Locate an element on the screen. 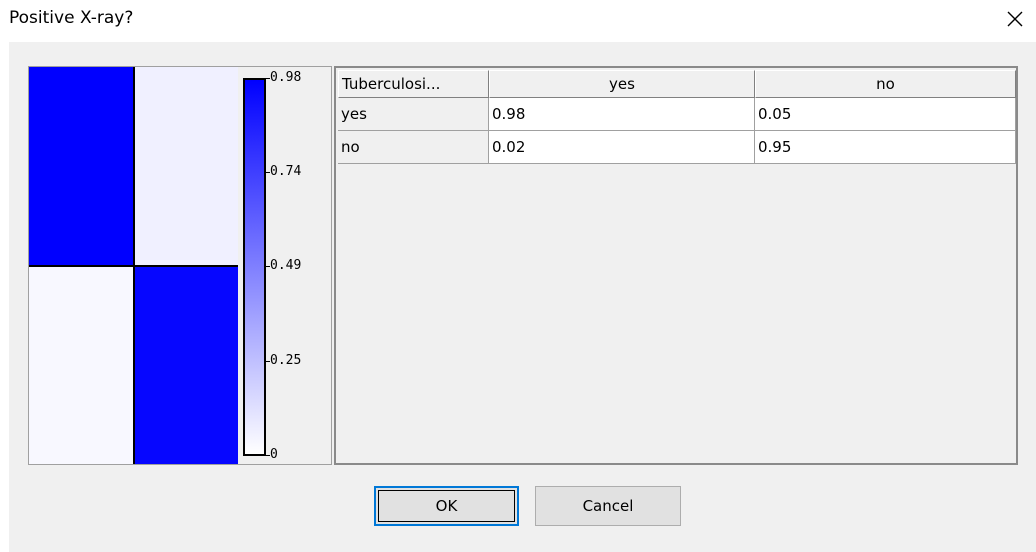  table-row-label: yes is located at coordinates (413, 114).